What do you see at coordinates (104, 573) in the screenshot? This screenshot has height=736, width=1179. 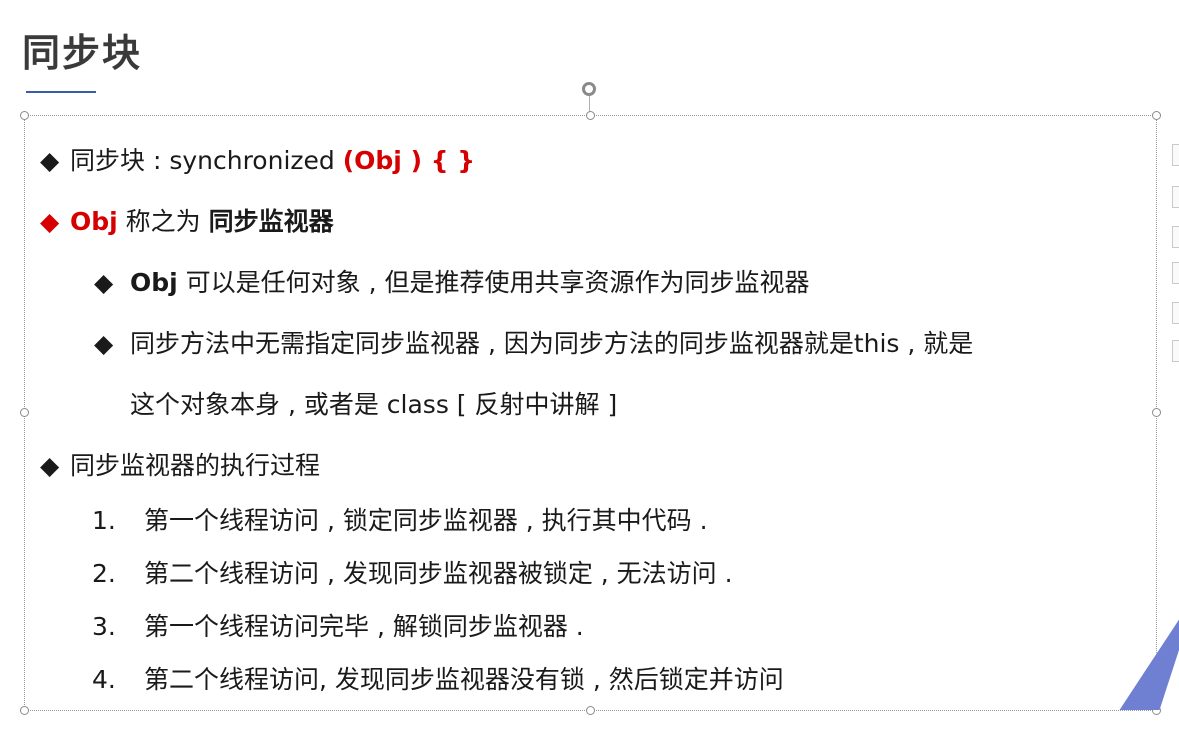 I see `step-number: 2.` at bounding box center [104, 573].